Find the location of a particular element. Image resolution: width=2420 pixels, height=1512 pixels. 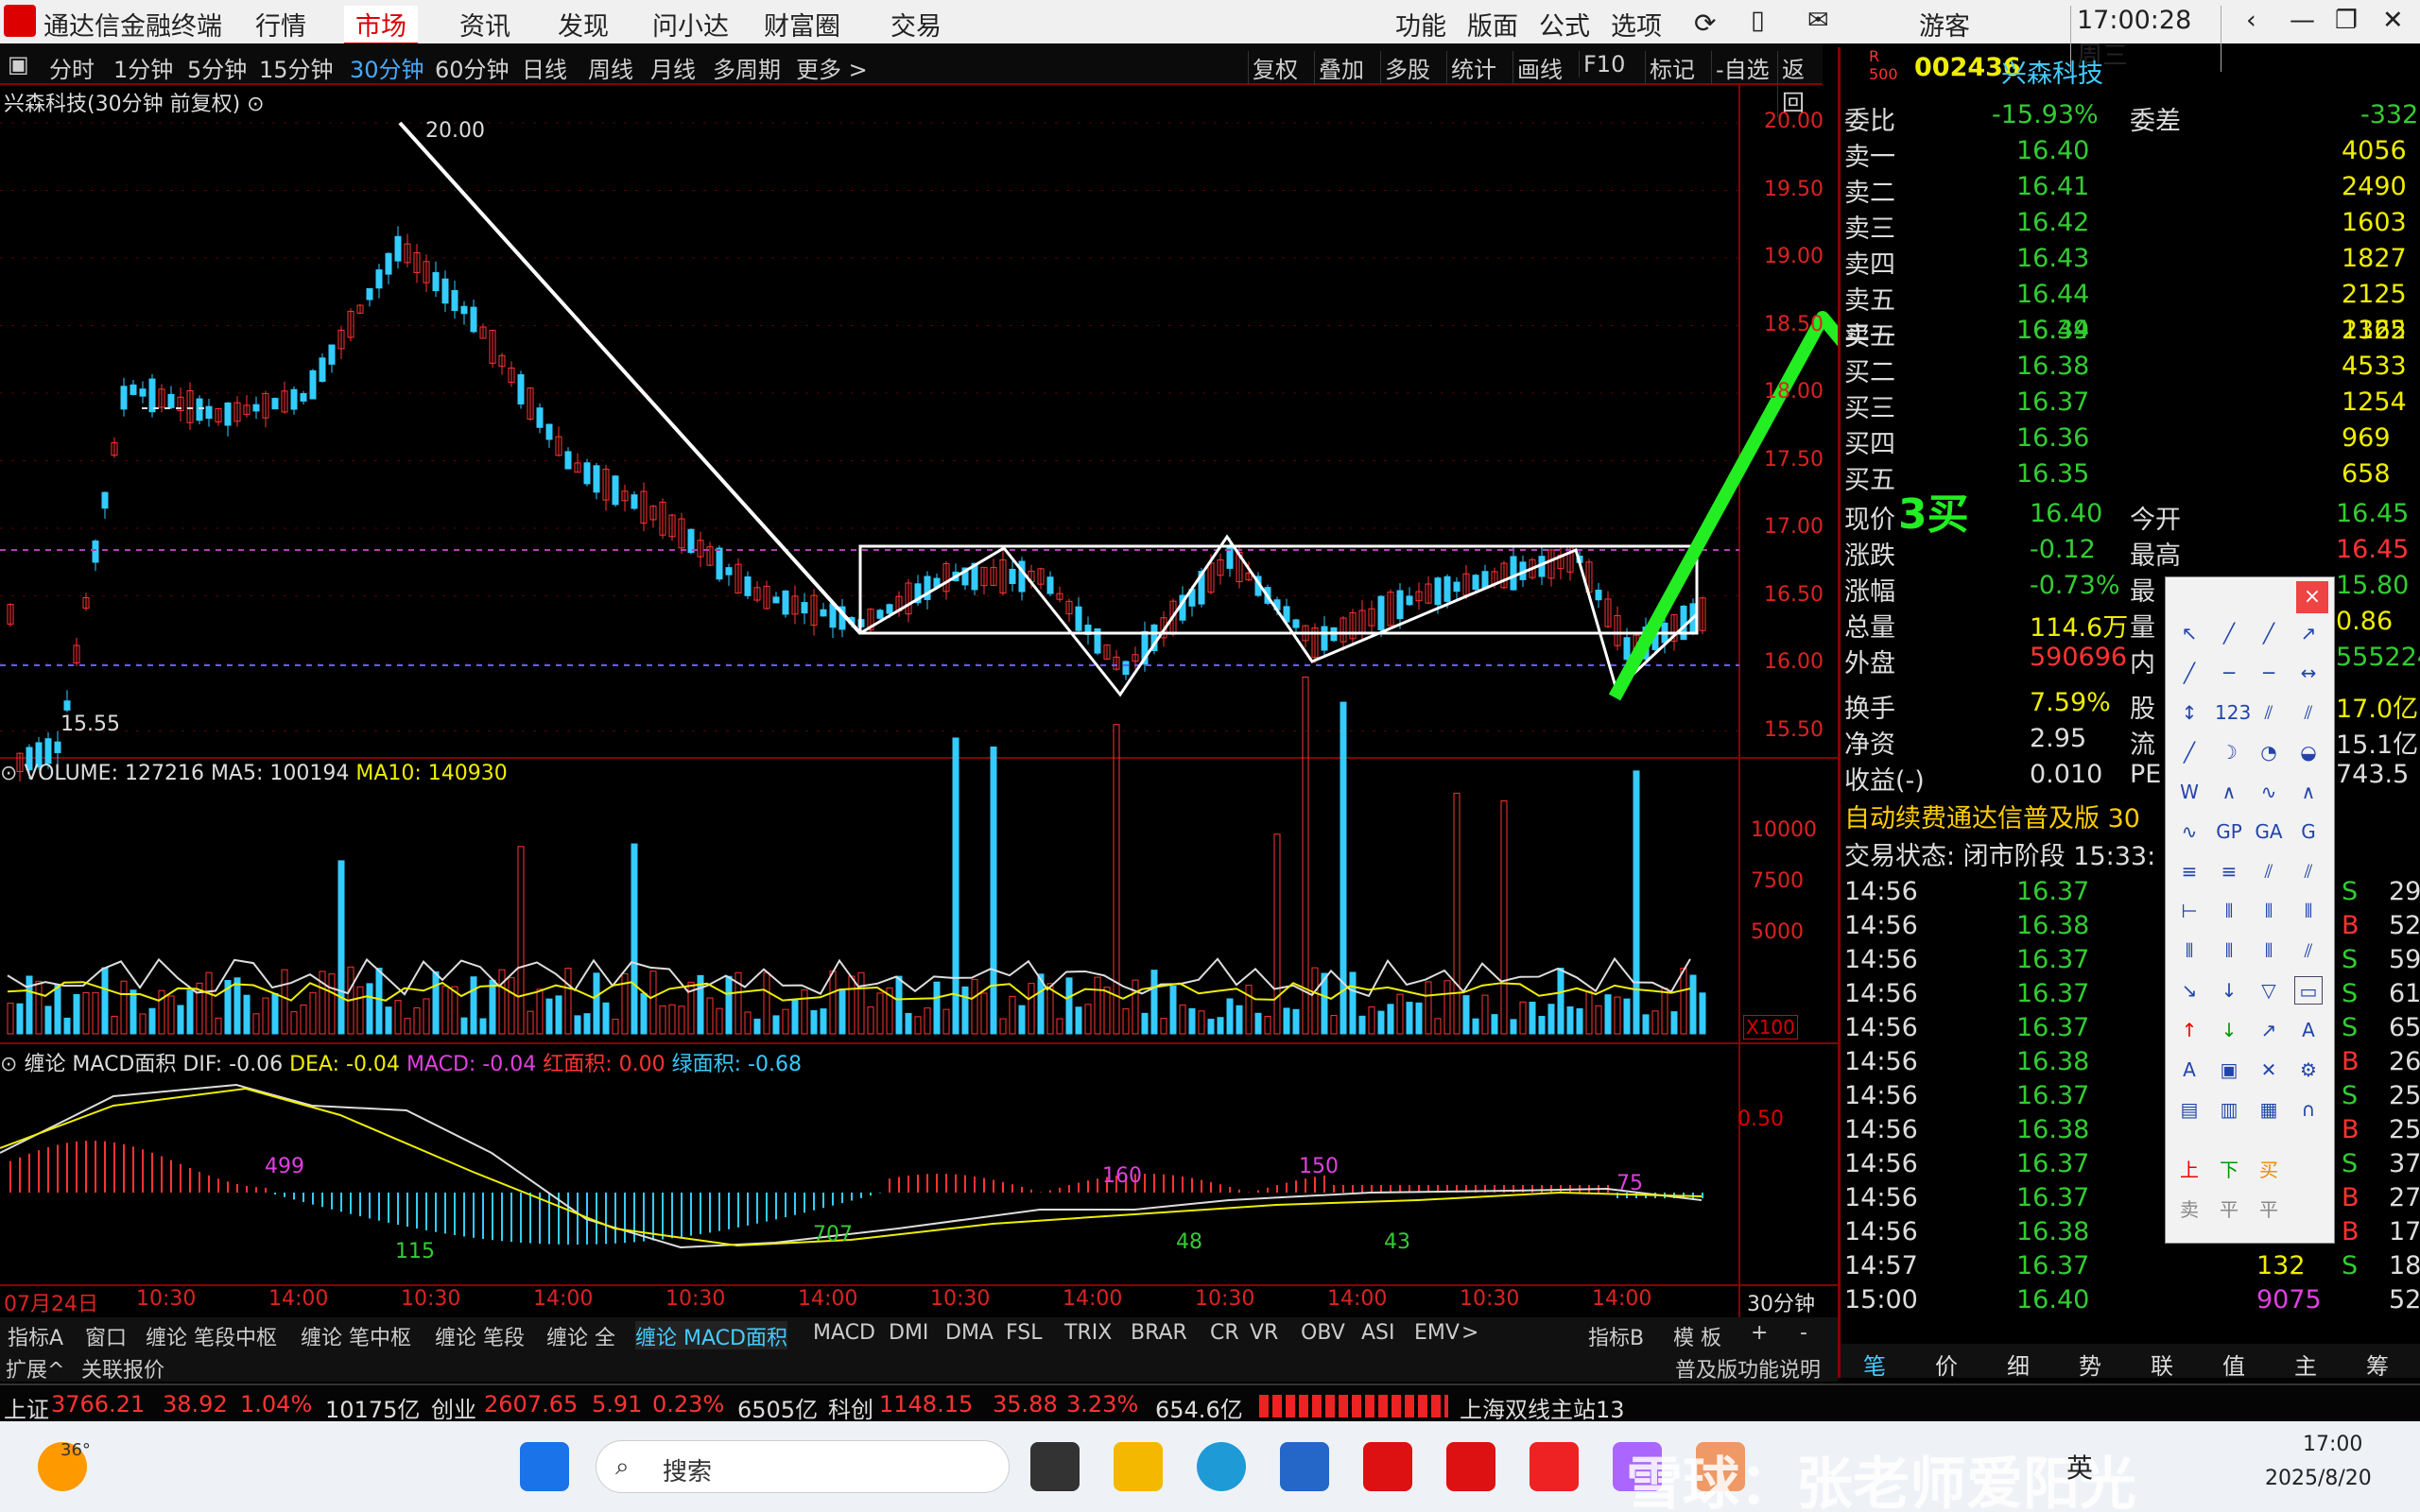

indicator-right-3: - is located at coordinates (1803, 1333).